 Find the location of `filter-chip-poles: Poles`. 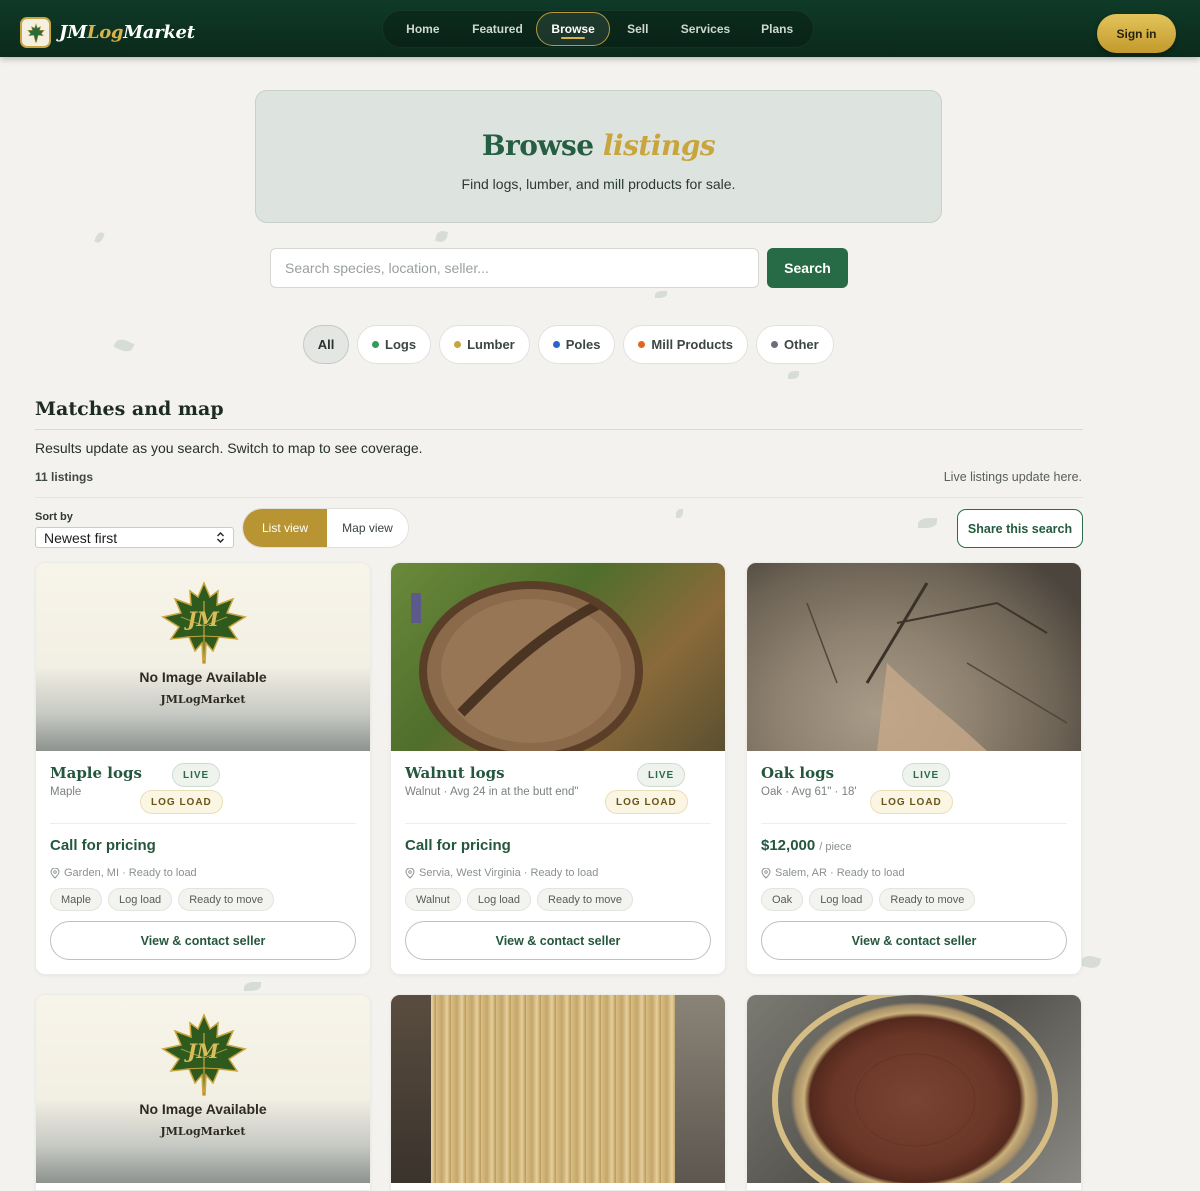

filter-chip-poles: Poles is located at coordinates (576, 344).